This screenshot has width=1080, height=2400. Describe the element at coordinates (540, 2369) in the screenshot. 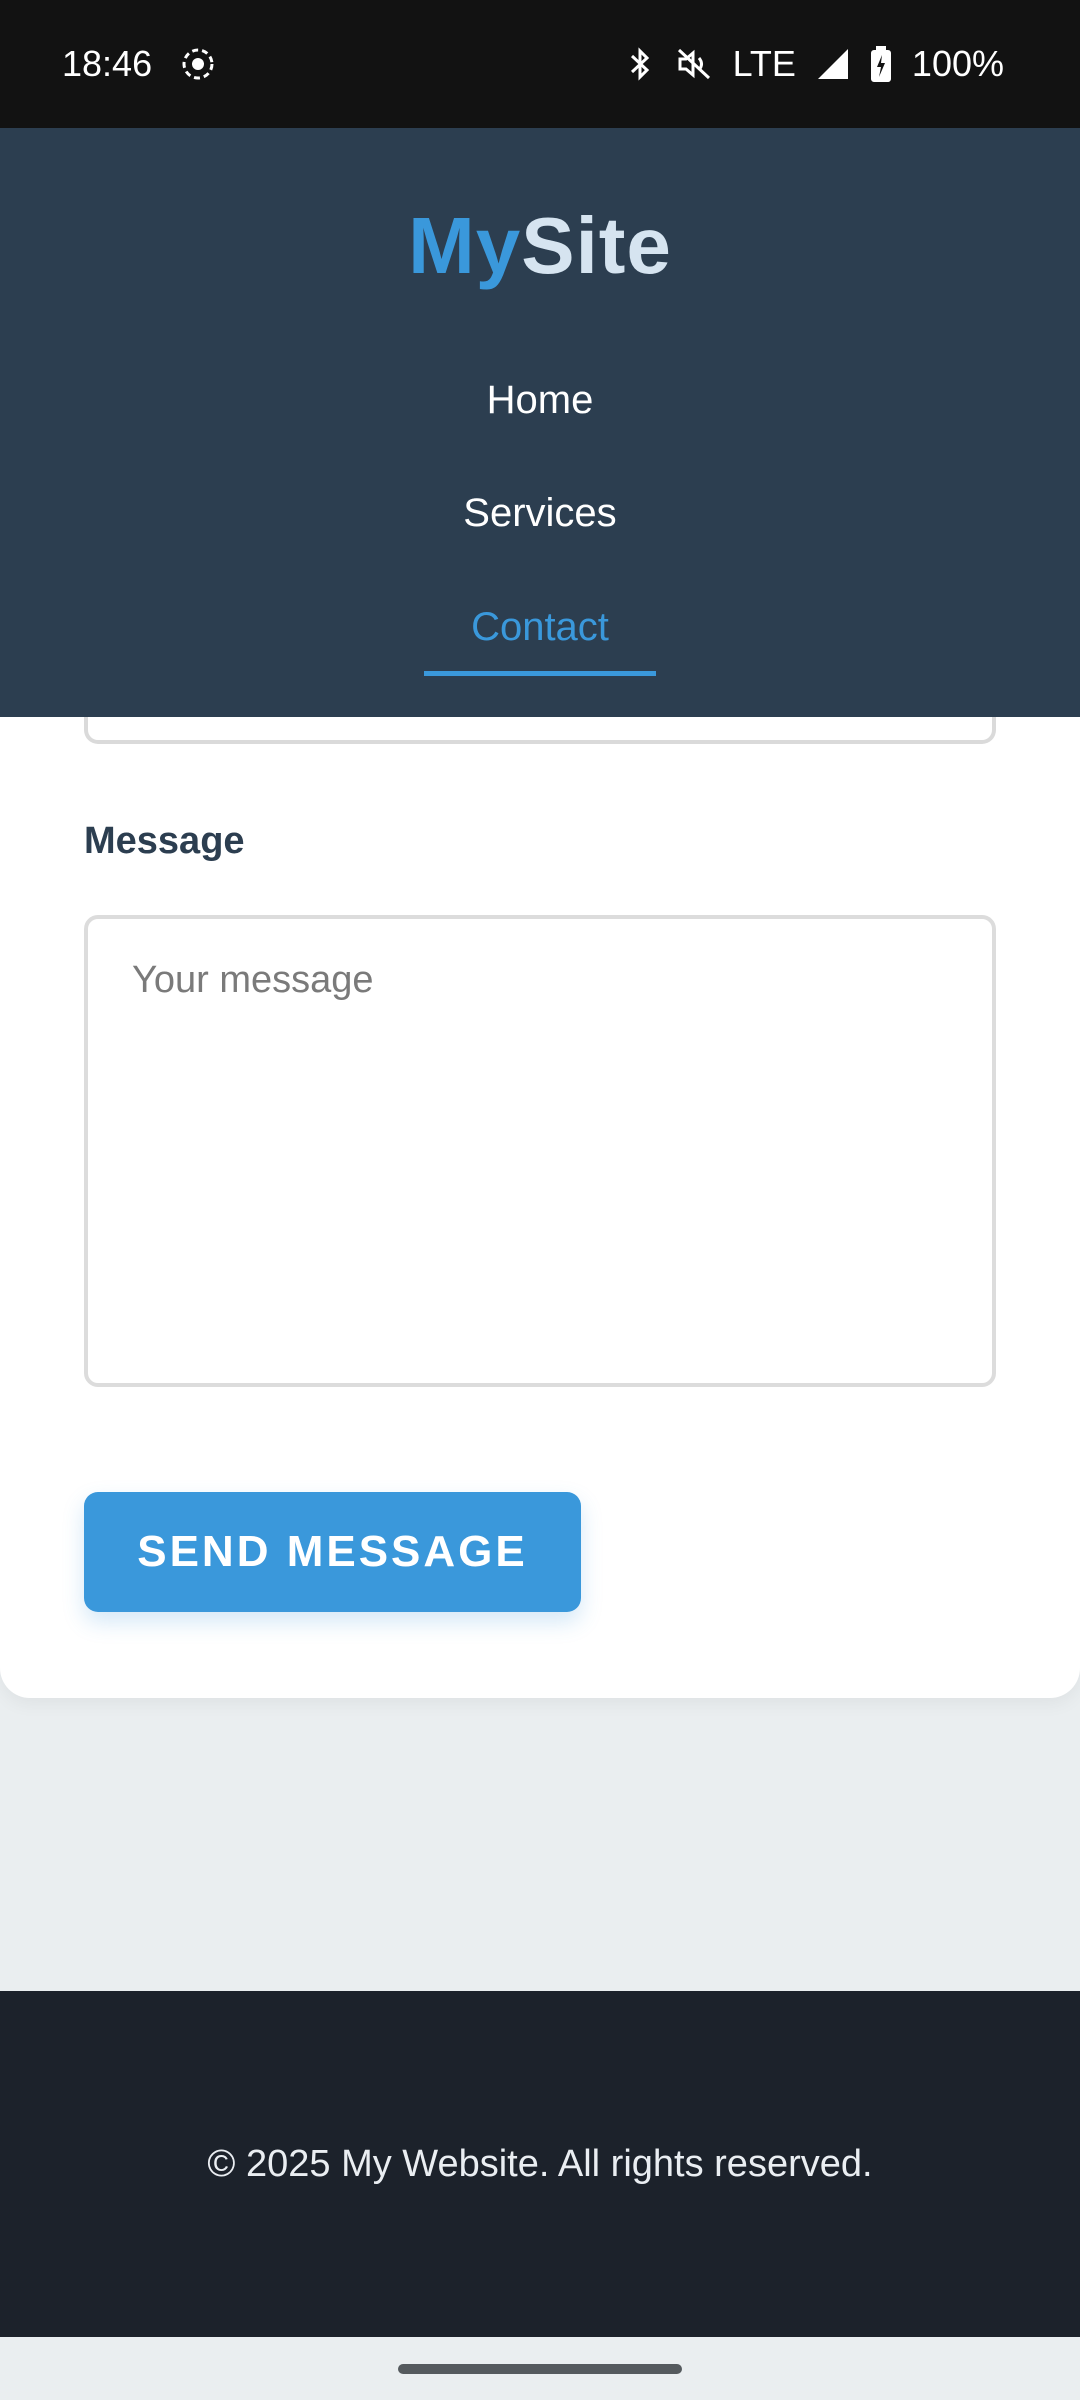

I see `gesture-navigation-bar` at that location.